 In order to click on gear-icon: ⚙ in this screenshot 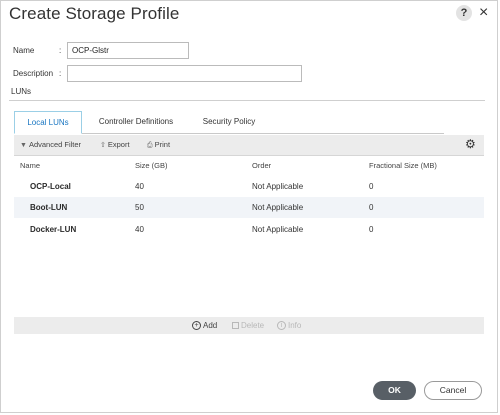, I will do `click(470, 144)`.